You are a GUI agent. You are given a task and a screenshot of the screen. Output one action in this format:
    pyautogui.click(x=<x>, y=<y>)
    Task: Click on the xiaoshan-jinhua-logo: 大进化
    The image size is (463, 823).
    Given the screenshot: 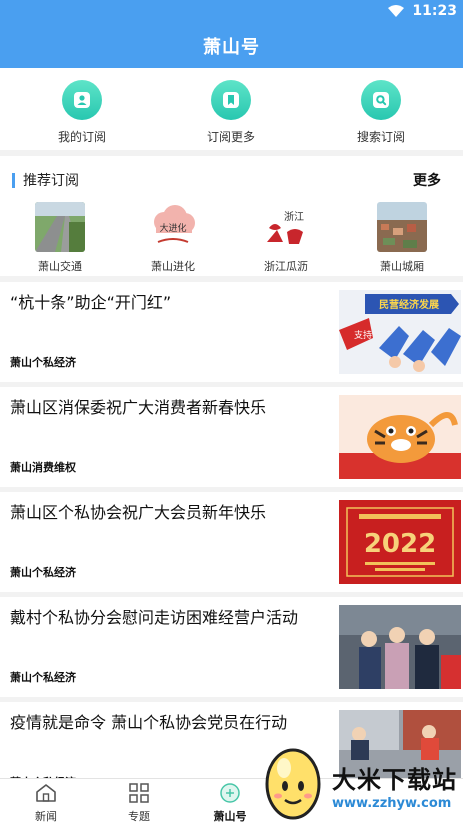 What is the action you would take?
    pyautogui.click(x=173, y=227)
    